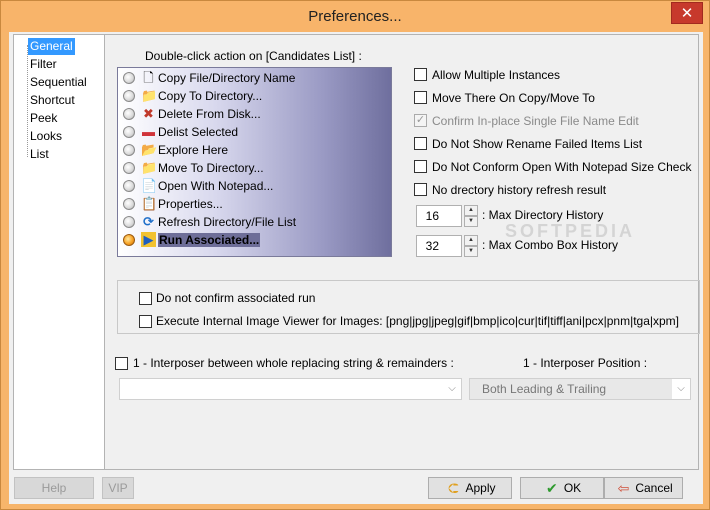 This screenshot has height=510, width=710. Describe the element at coordinates (439, 216) in the screenshot. I see `max-directory-history-input: 16` at that location.